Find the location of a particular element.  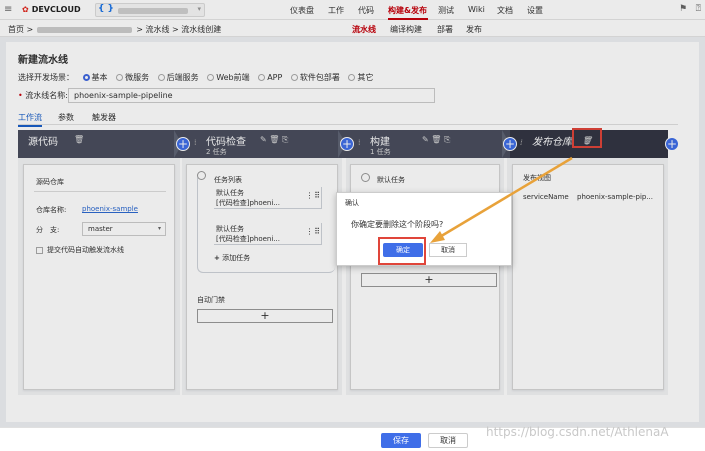

save-button: 保存 is located at coordinates (401, 440).